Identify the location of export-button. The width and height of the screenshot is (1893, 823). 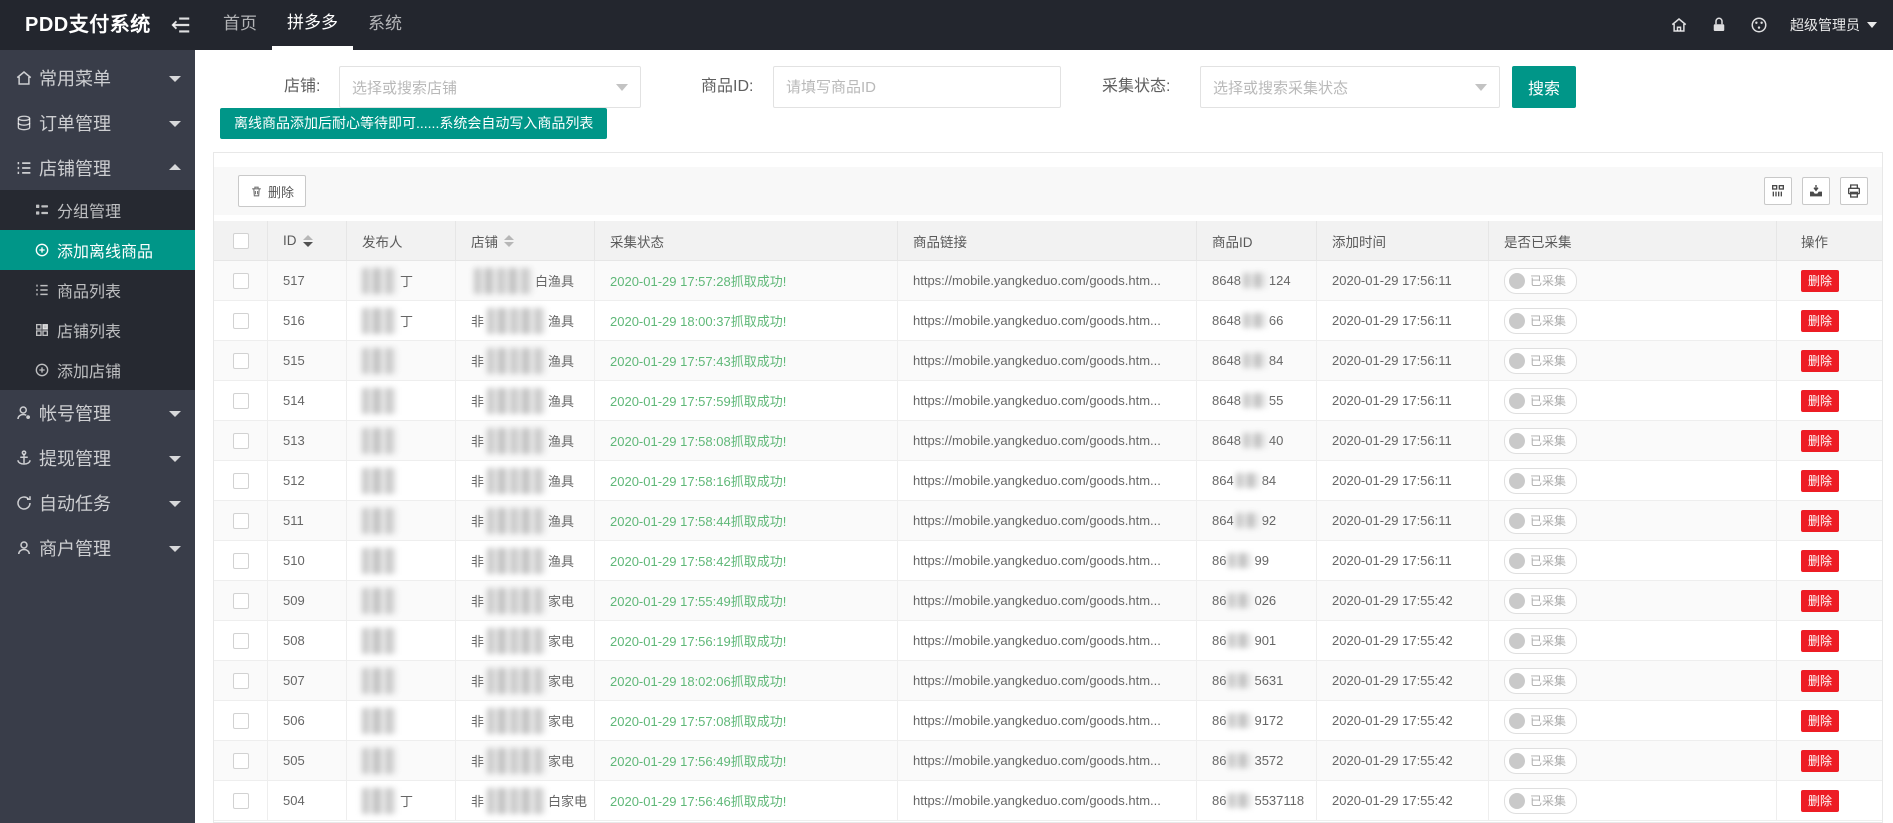
(1816, 191).